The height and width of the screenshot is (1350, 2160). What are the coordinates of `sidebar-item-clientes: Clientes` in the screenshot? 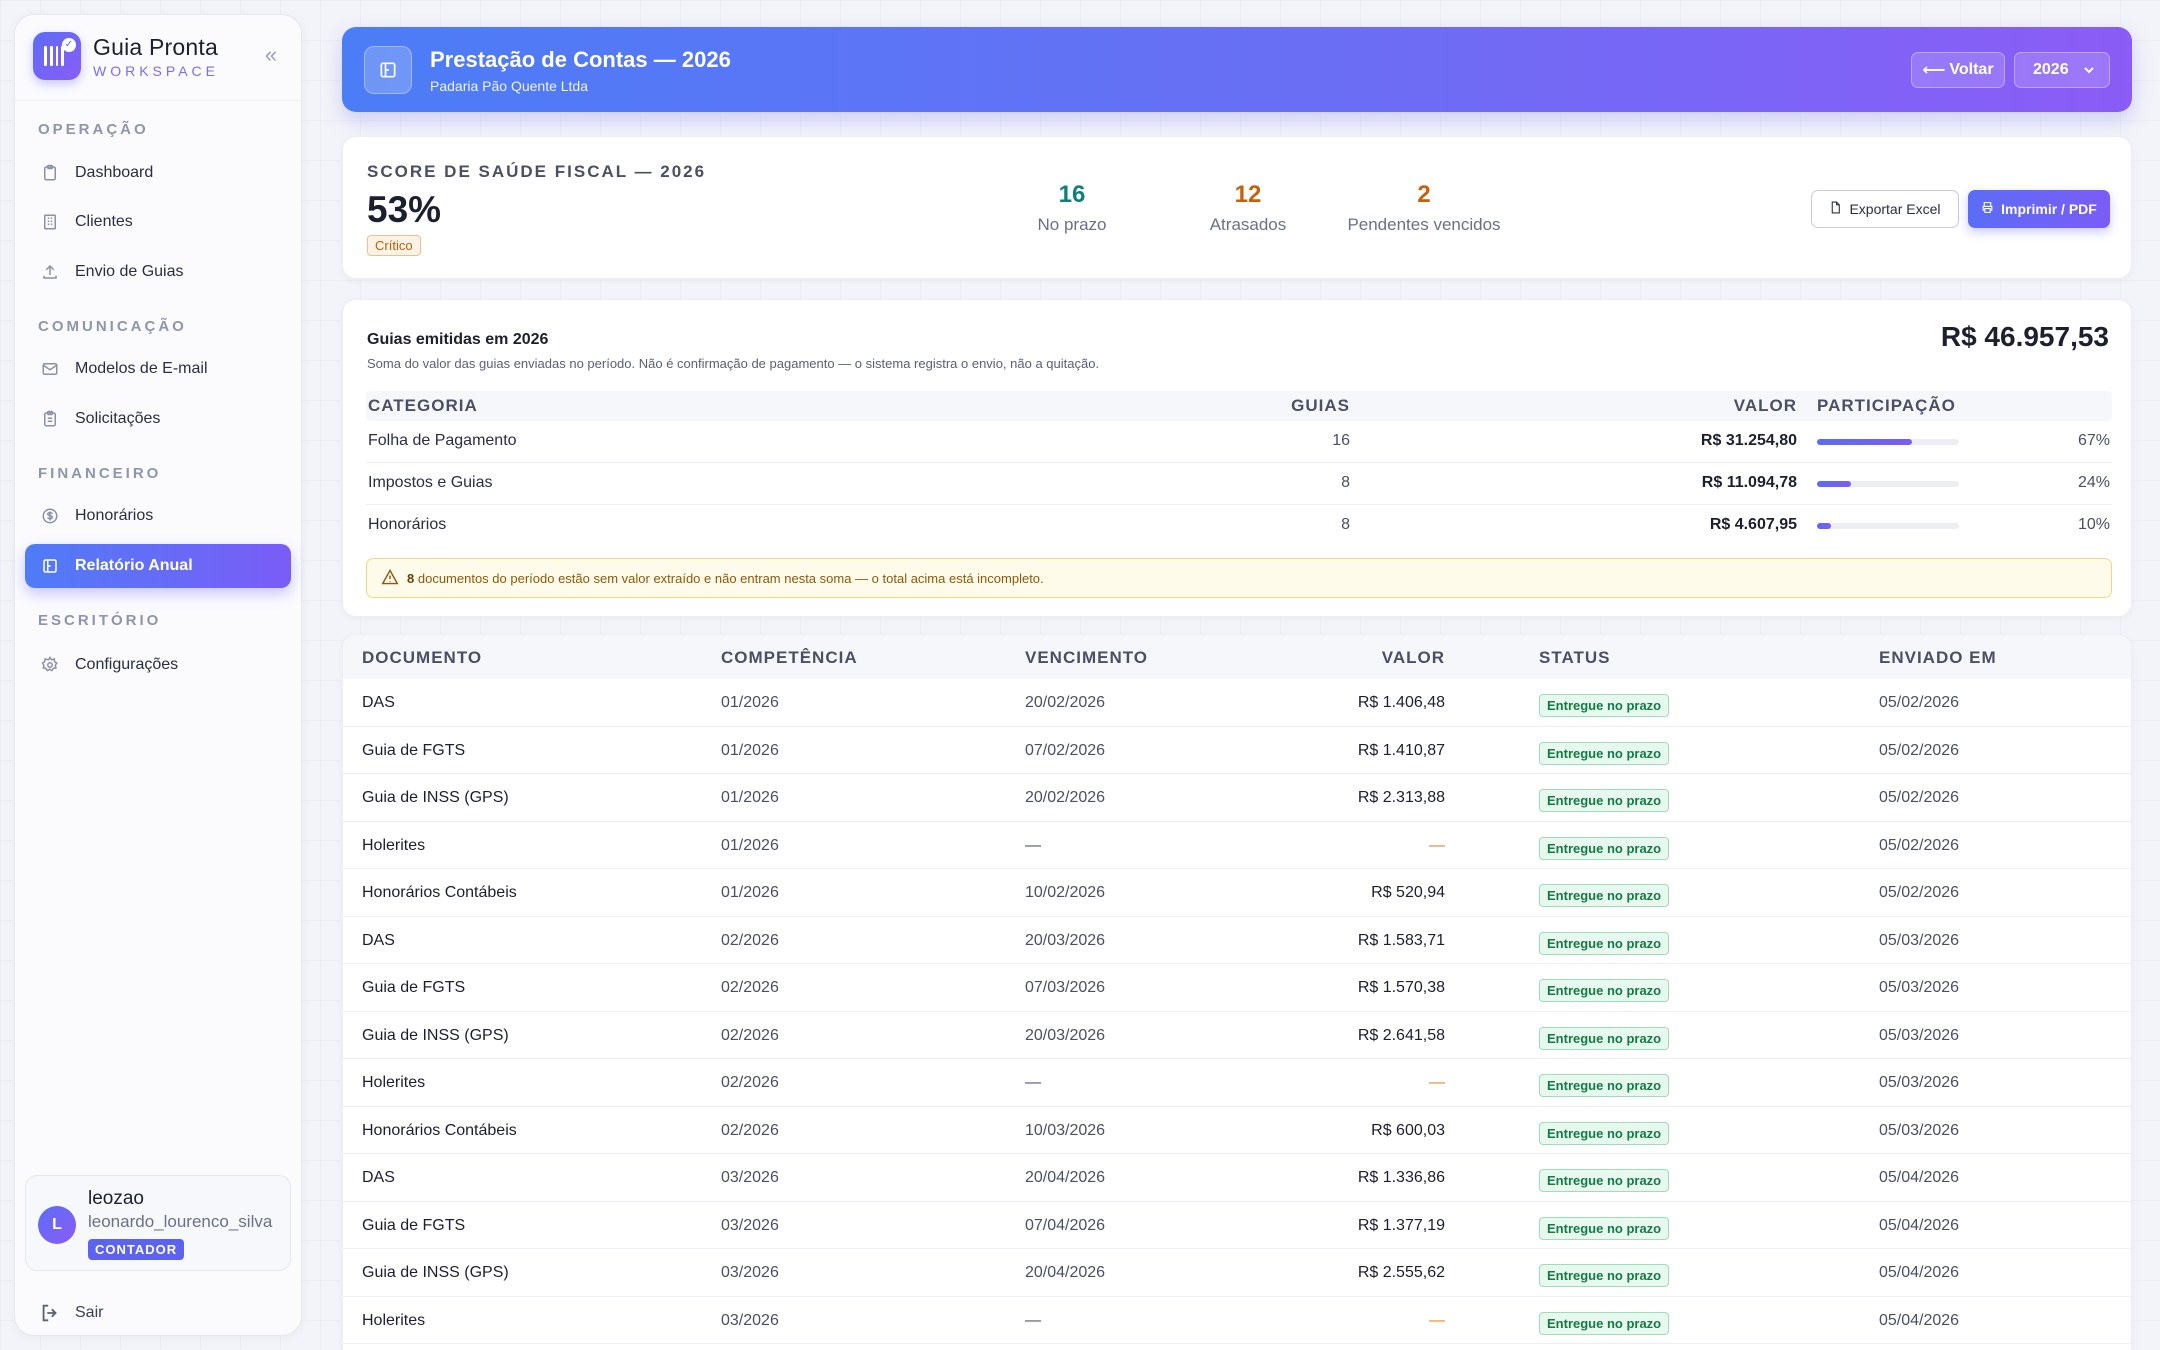 It's located at (158, 222).